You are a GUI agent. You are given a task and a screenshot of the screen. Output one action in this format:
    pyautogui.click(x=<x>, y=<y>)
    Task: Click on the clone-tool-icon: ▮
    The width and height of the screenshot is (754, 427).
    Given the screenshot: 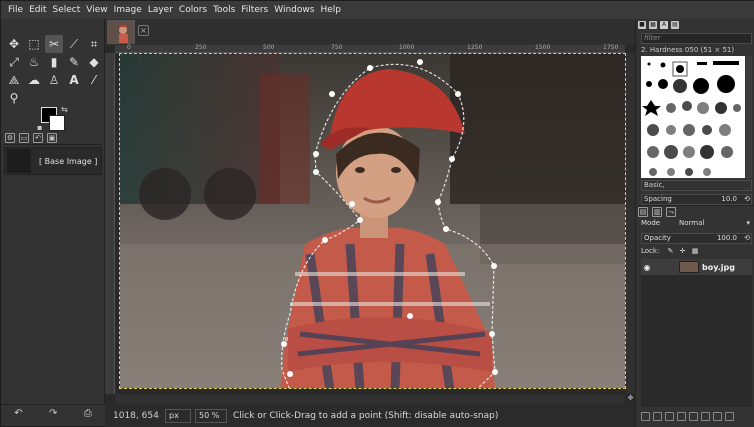 What is the action you would take?
    pyautogui.click(x=54, y=62)
    